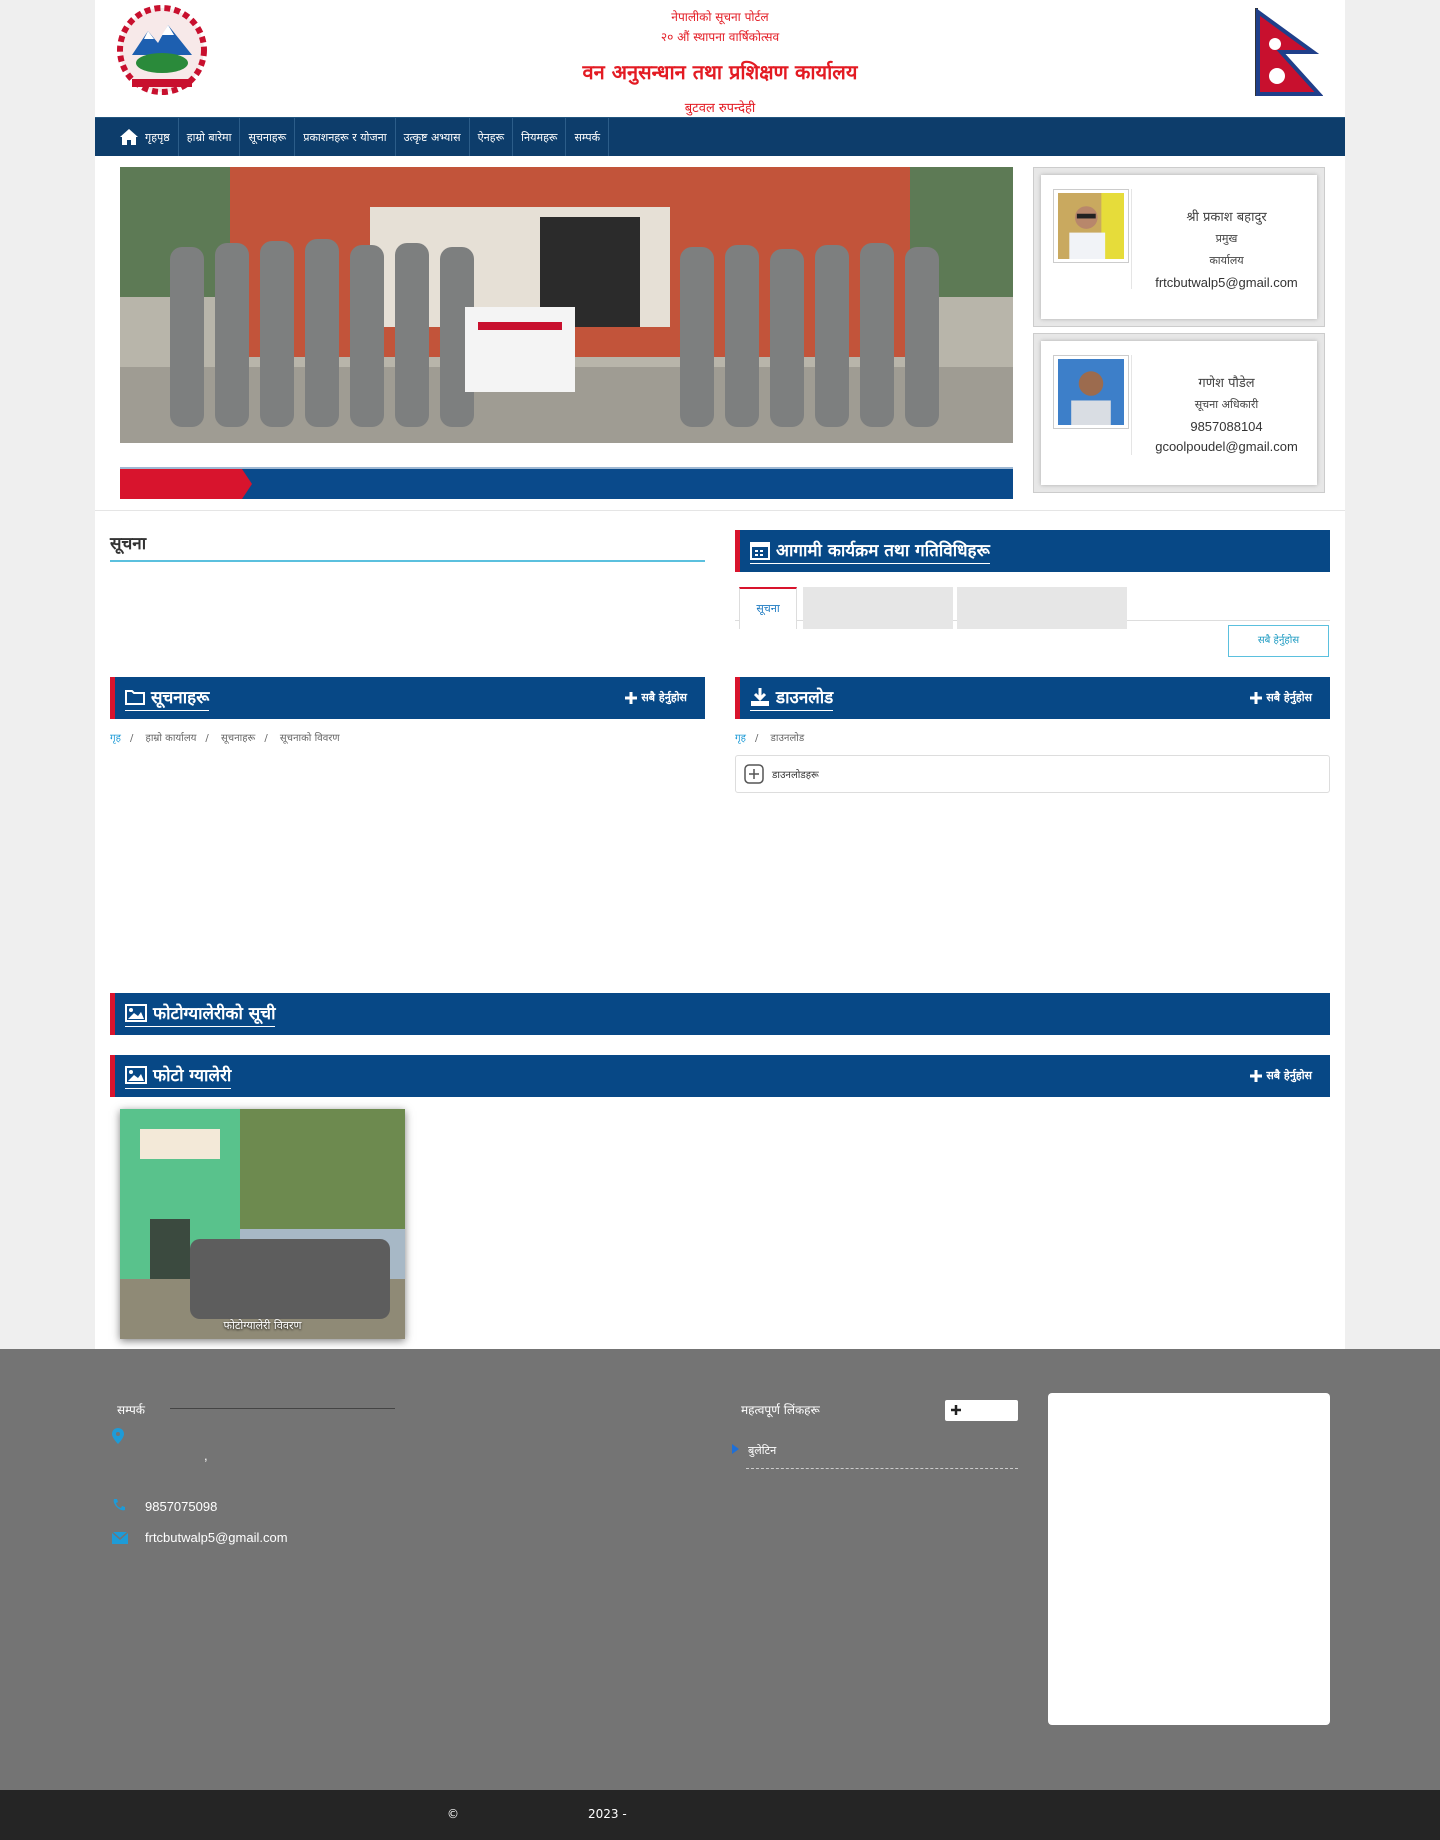 The width and height of the screenshot is (1440, 1840). Describe the element at coordinates (453, 1814) in the screenshot. I see `copyright-symbol: ©` at that location.